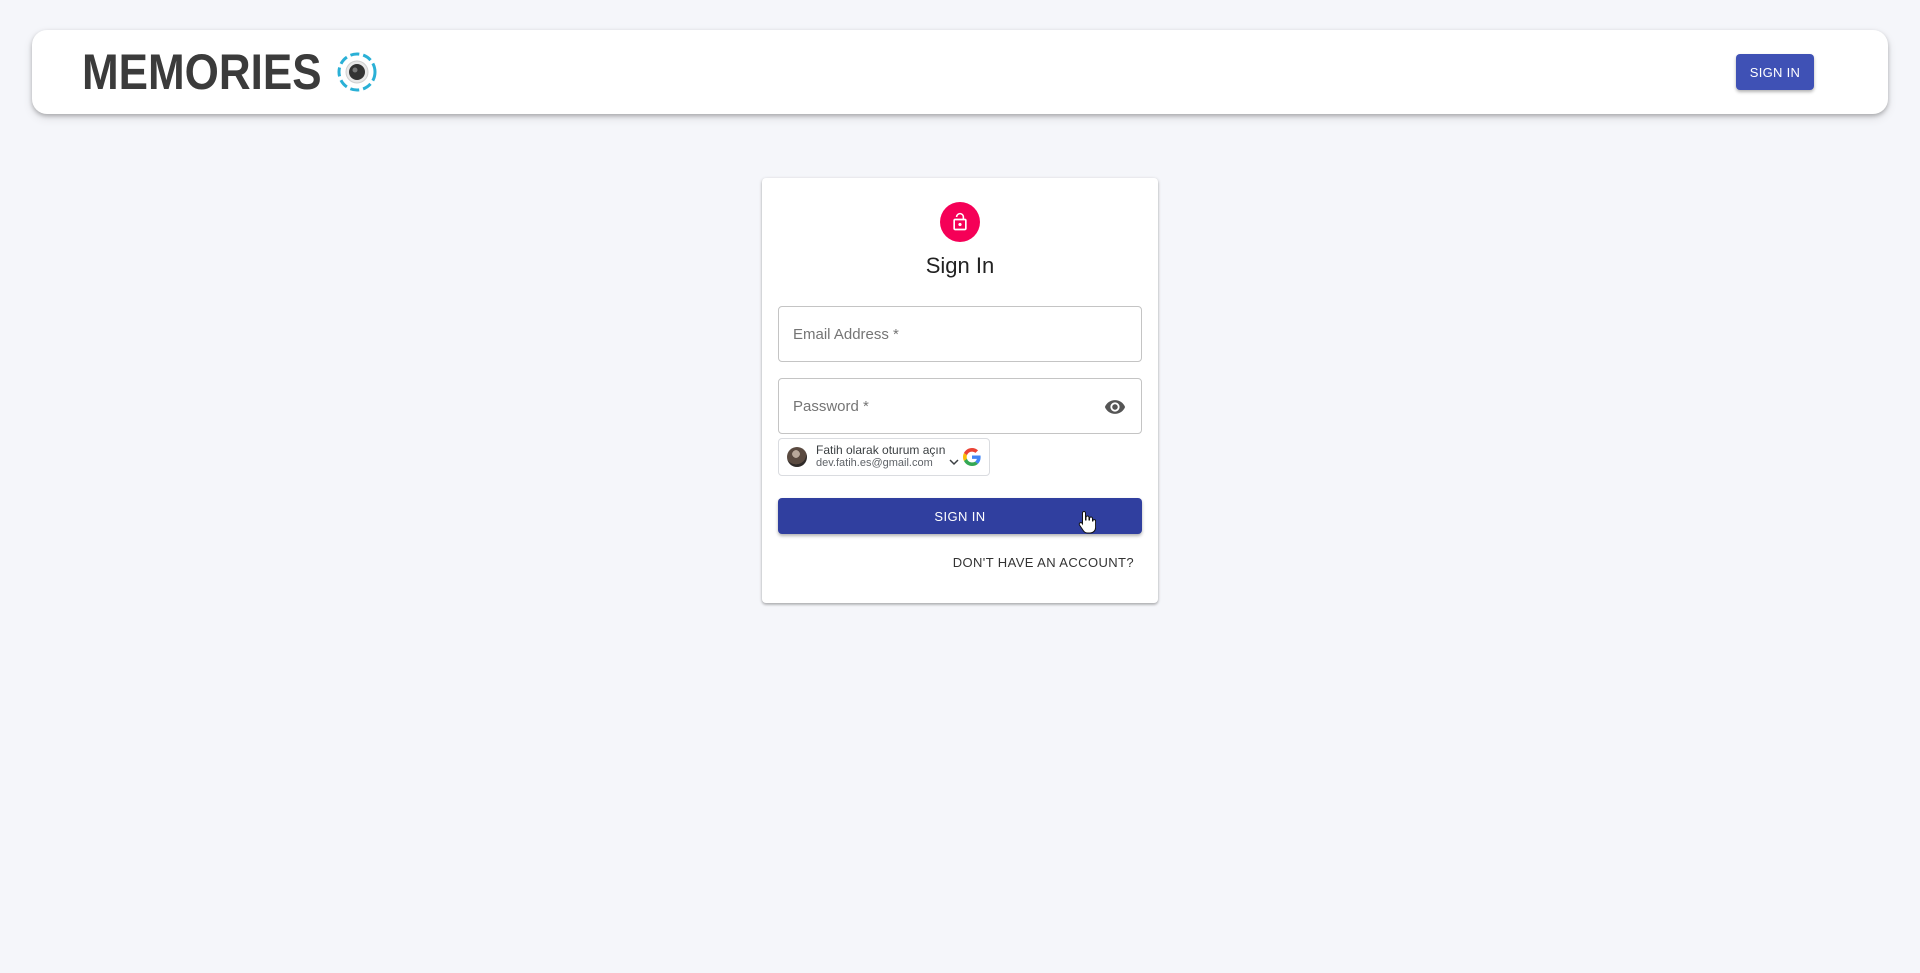  I want to click on sign-in-submit-button: SIGN IN, so click(960, 516).